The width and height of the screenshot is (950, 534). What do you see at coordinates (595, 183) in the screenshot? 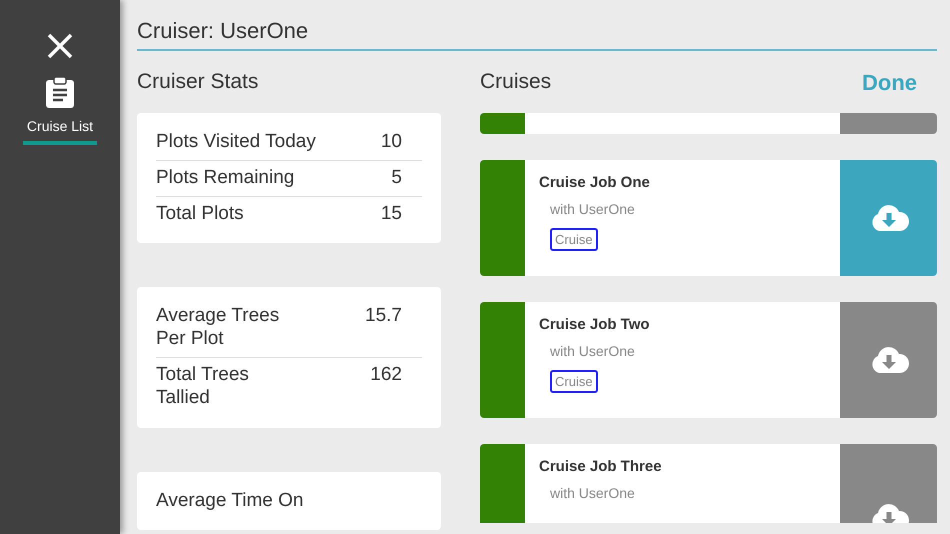
I see `job-title: Cruise Job One` at bounding box center [595, 183].